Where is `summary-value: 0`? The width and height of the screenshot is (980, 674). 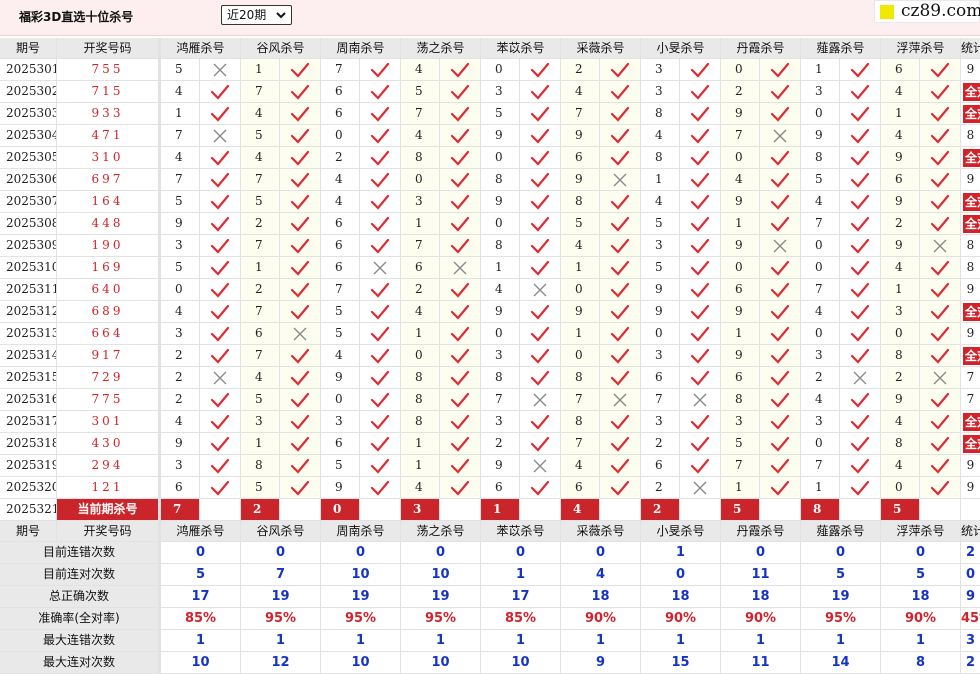 summary-value: 0 is located at coordinates (920, 552).